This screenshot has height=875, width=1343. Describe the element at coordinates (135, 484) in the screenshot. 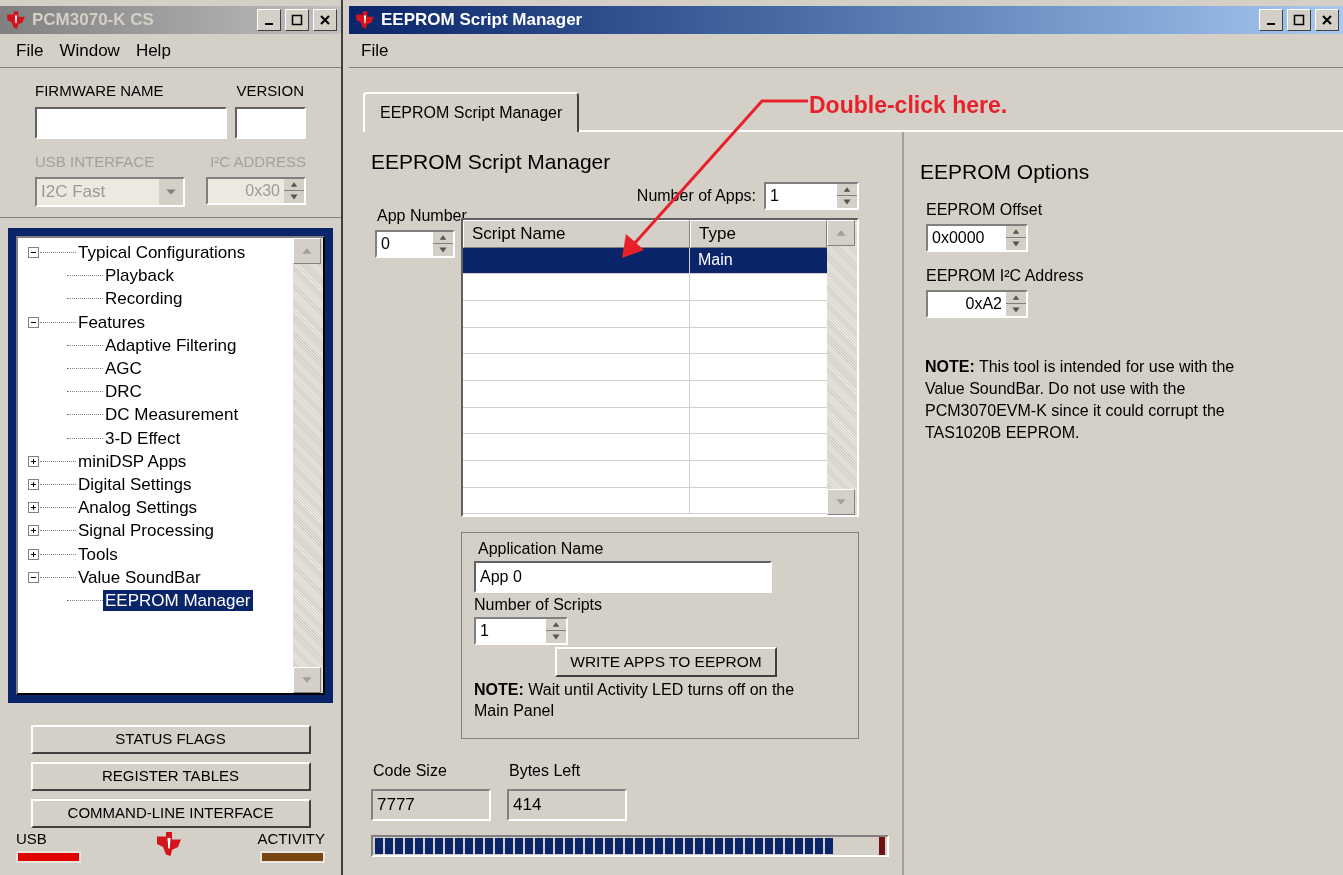

I see `tree-item: Digital Settings` at that location.